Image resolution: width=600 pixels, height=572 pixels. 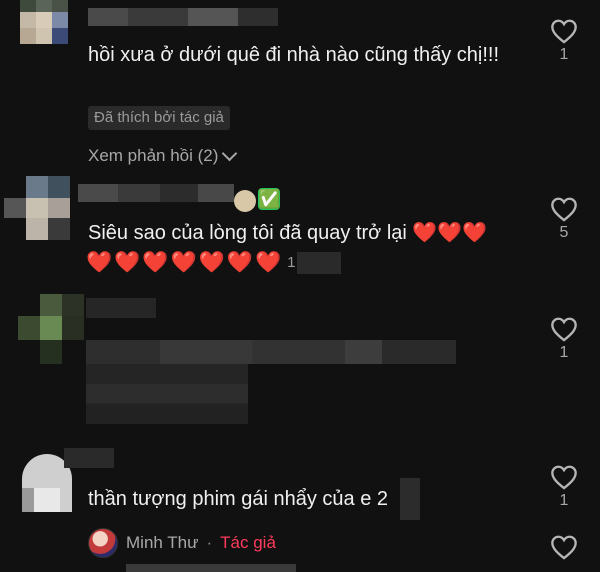 I want to click on like-count: 5, so click(x=564, y=232).